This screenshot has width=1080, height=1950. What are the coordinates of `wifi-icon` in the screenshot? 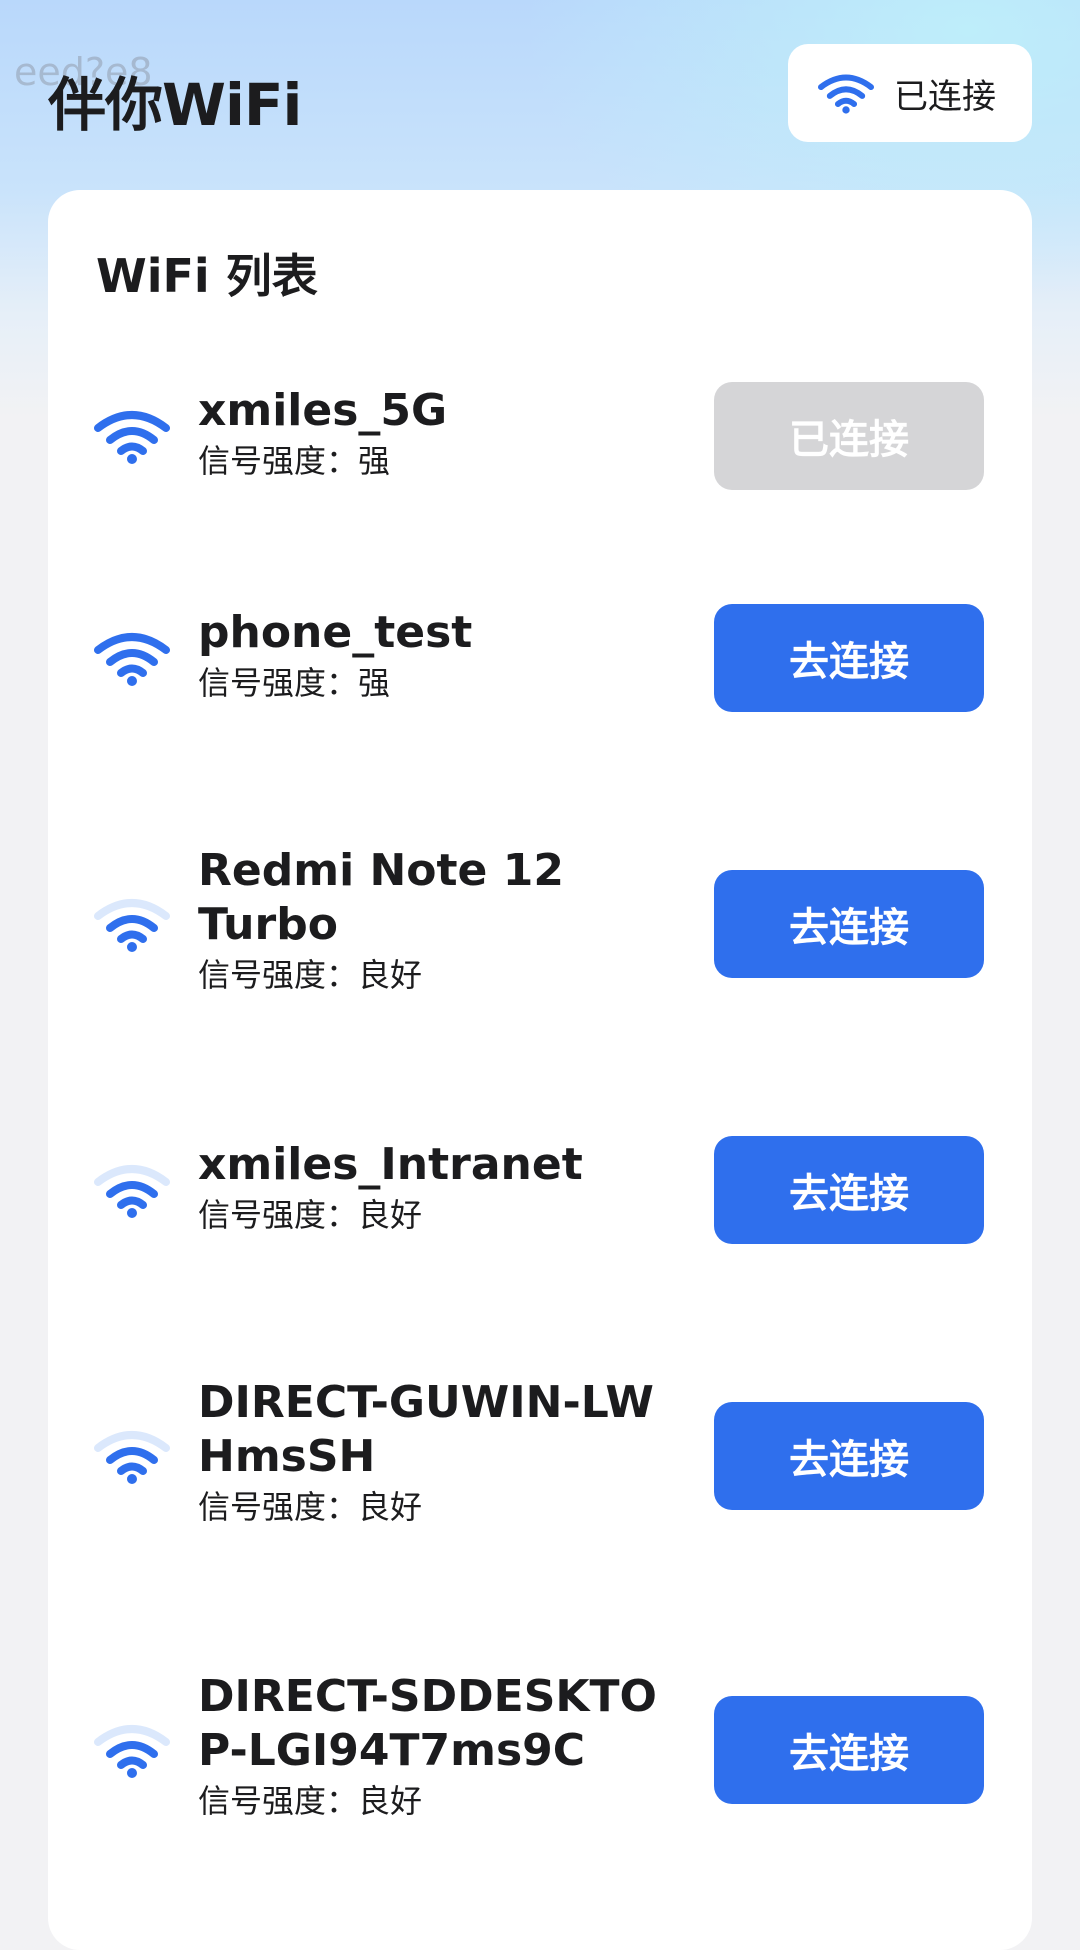 It's located at (846, 94).